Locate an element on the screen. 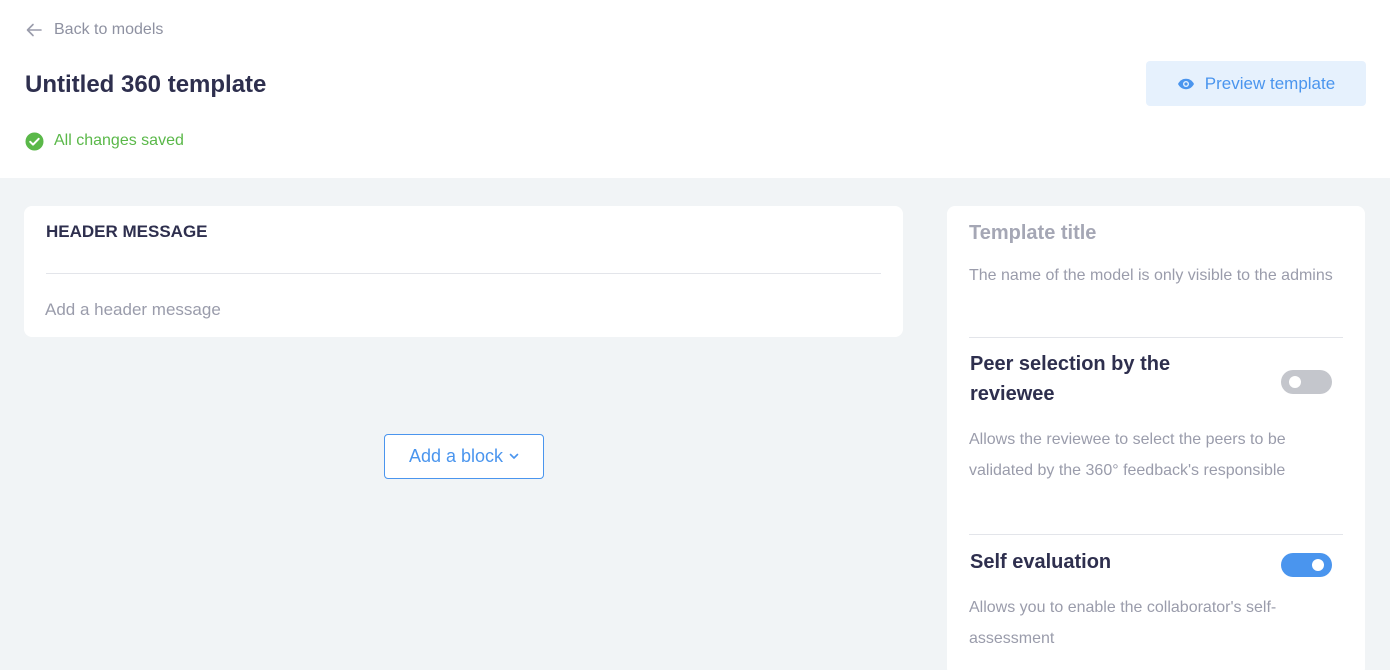 This screenshot has width=1390, height=670. save-status: All changes saved is located at coordinates (104, 141).